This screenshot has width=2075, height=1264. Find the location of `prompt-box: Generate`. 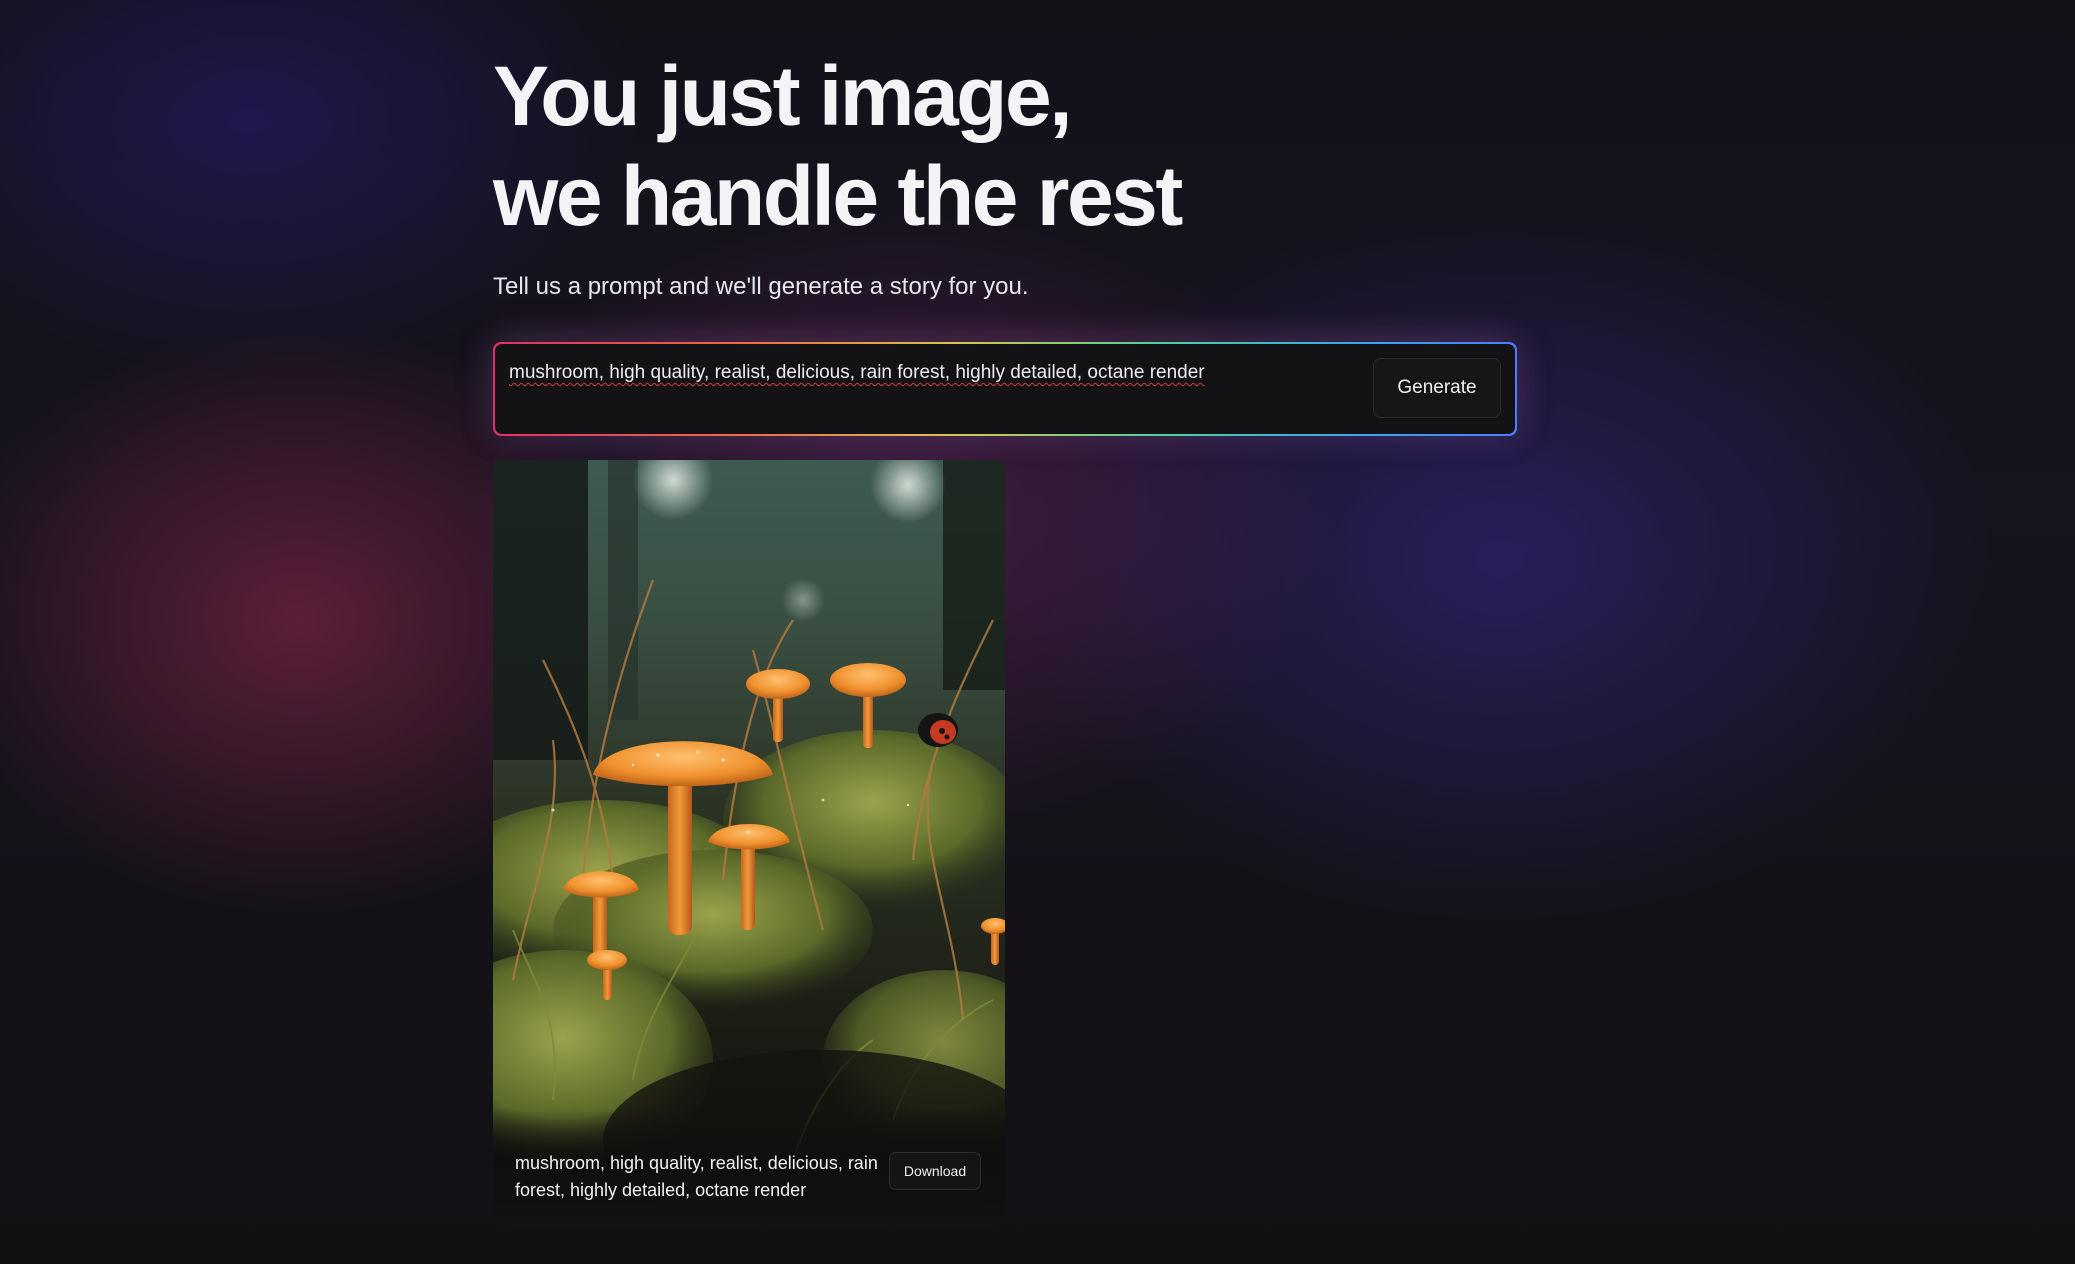

prompt-box: Generate is located at coordinates (1005, 389).